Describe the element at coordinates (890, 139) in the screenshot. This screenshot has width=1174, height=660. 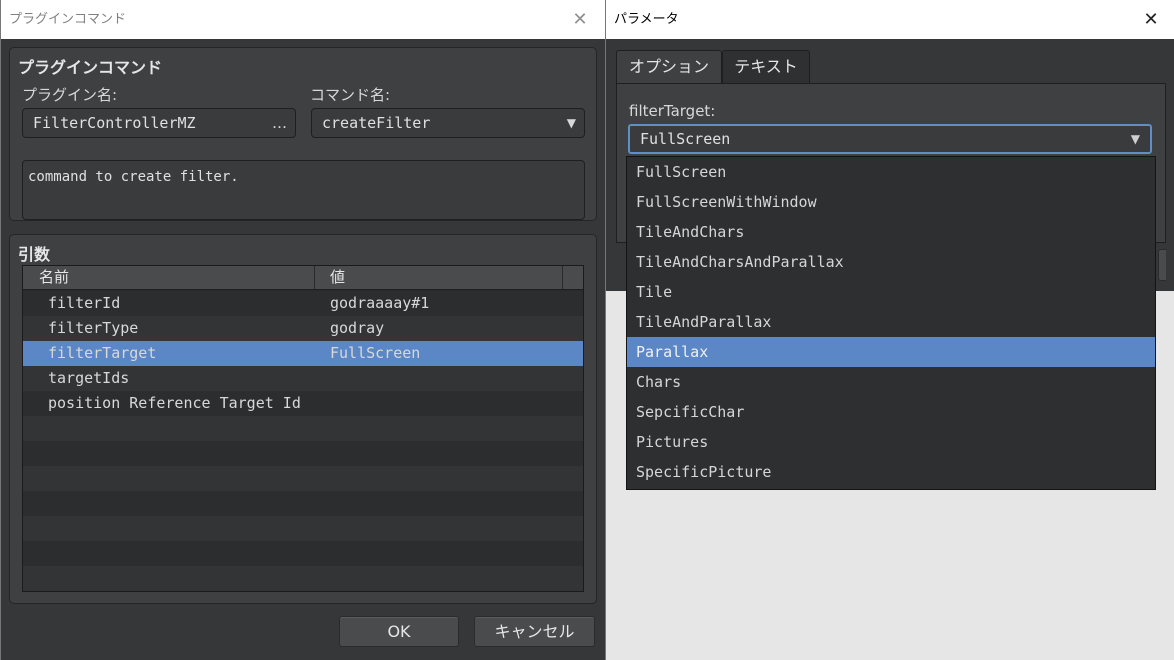
I see `filter-target-combo: FullScreen ▼` at that location.